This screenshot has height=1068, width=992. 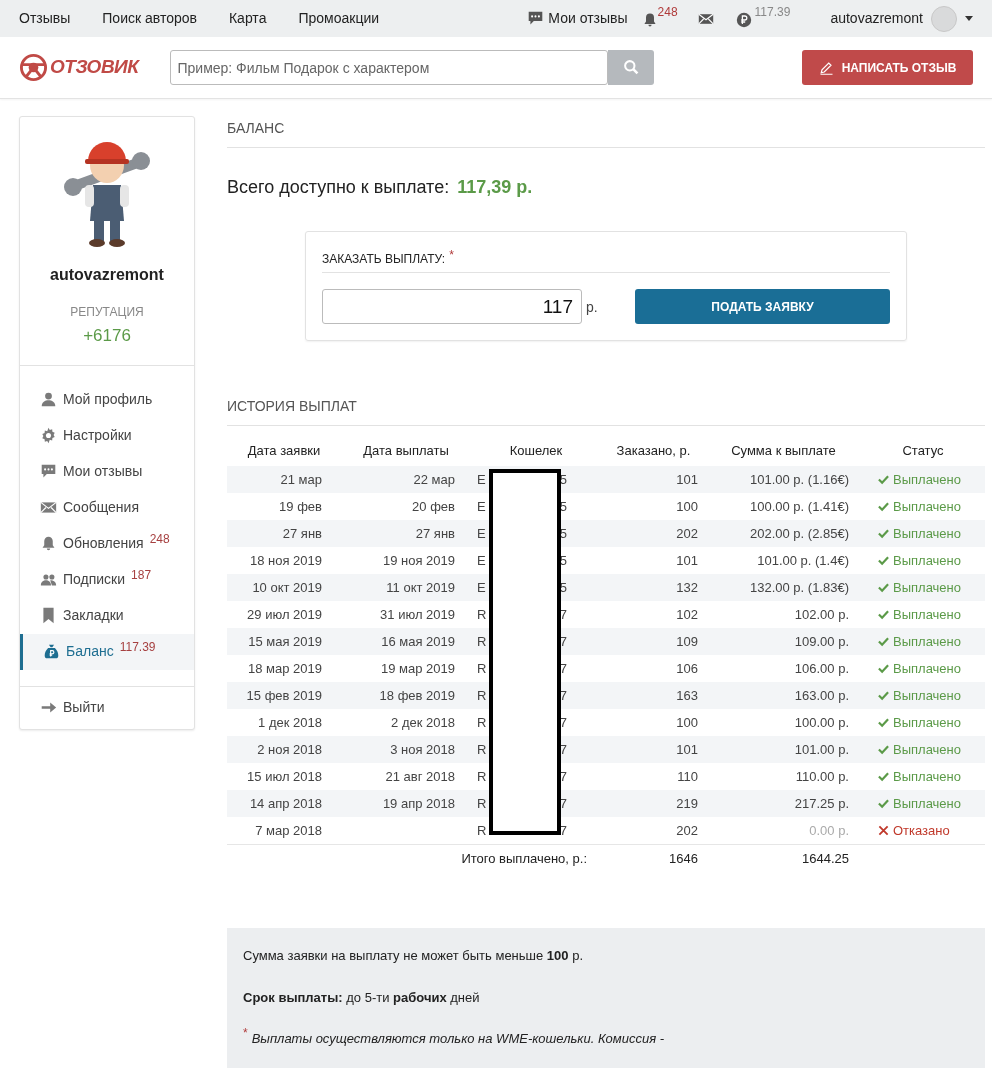 I want to click on table-cell: 0.00 р., so click(x=829, y=830).